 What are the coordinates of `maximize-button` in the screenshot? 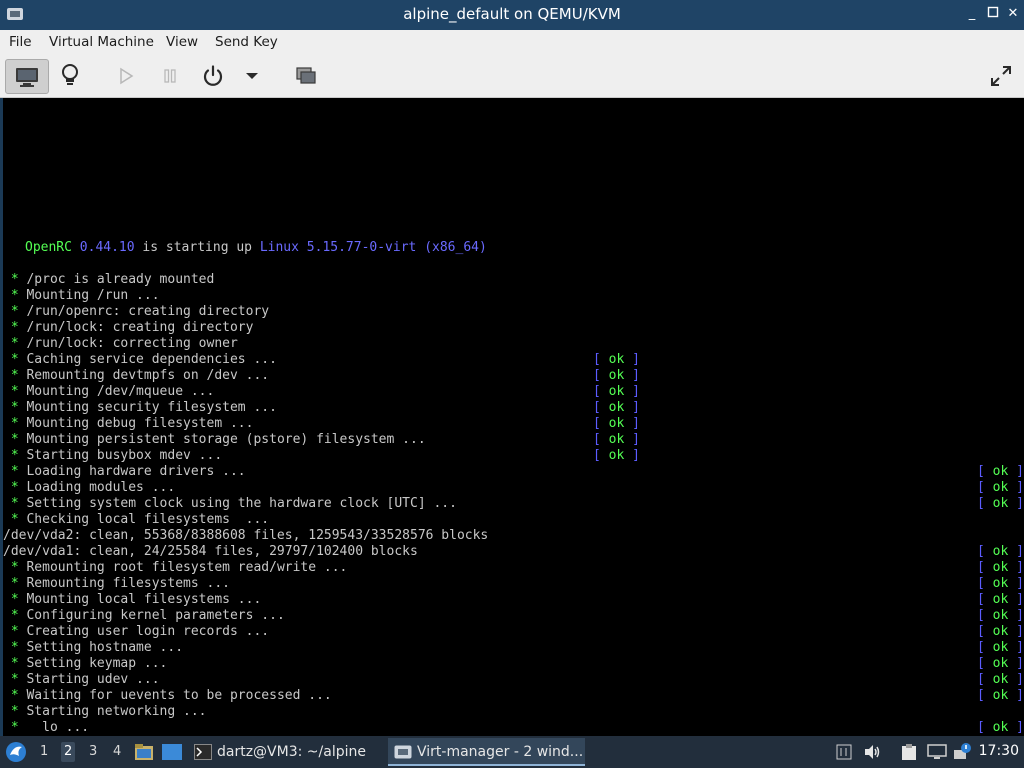 It's located at (993, 14).